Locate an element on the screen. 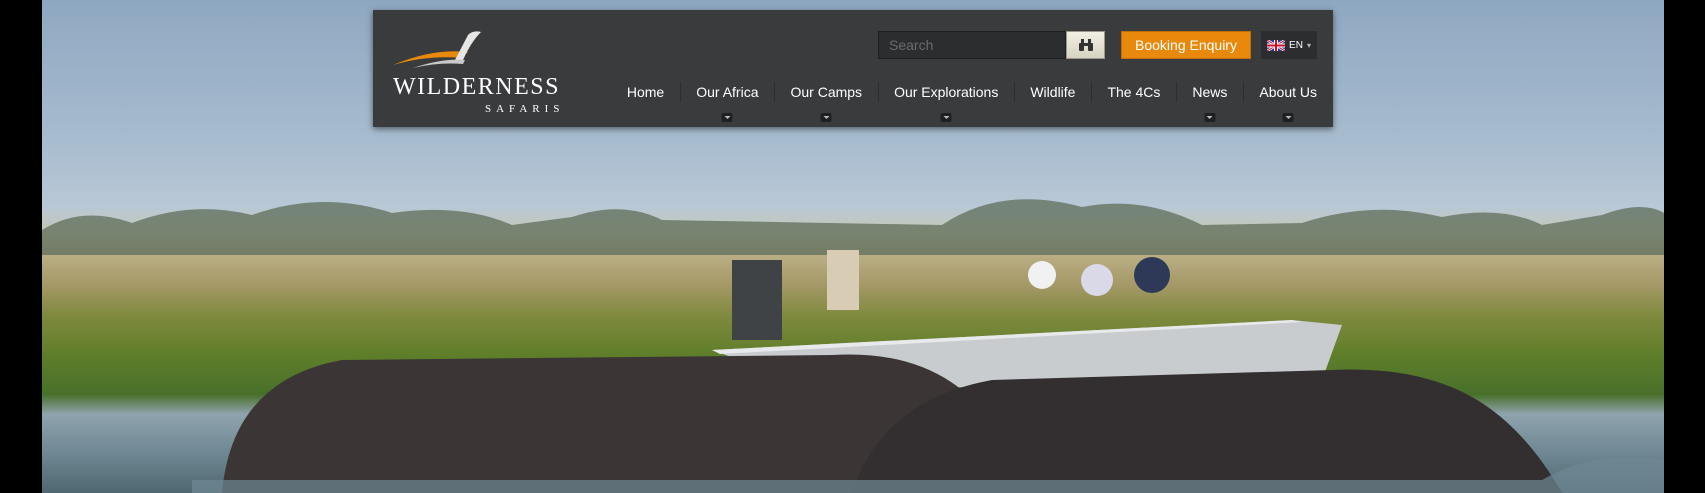  uk-flag-icon is located at coordinates (1276, 45).